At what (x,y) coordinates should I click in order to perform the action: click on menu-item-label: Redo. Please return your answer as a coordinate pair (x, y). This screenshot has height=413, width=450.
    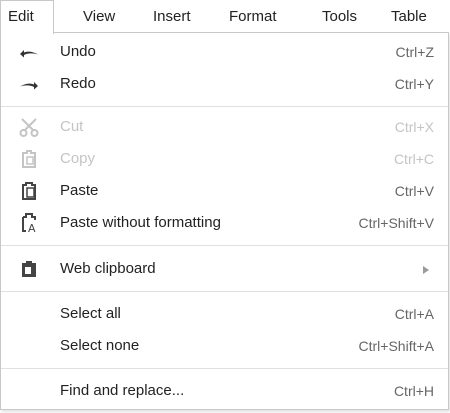
    Looking at the image, I should click on (78, 83).